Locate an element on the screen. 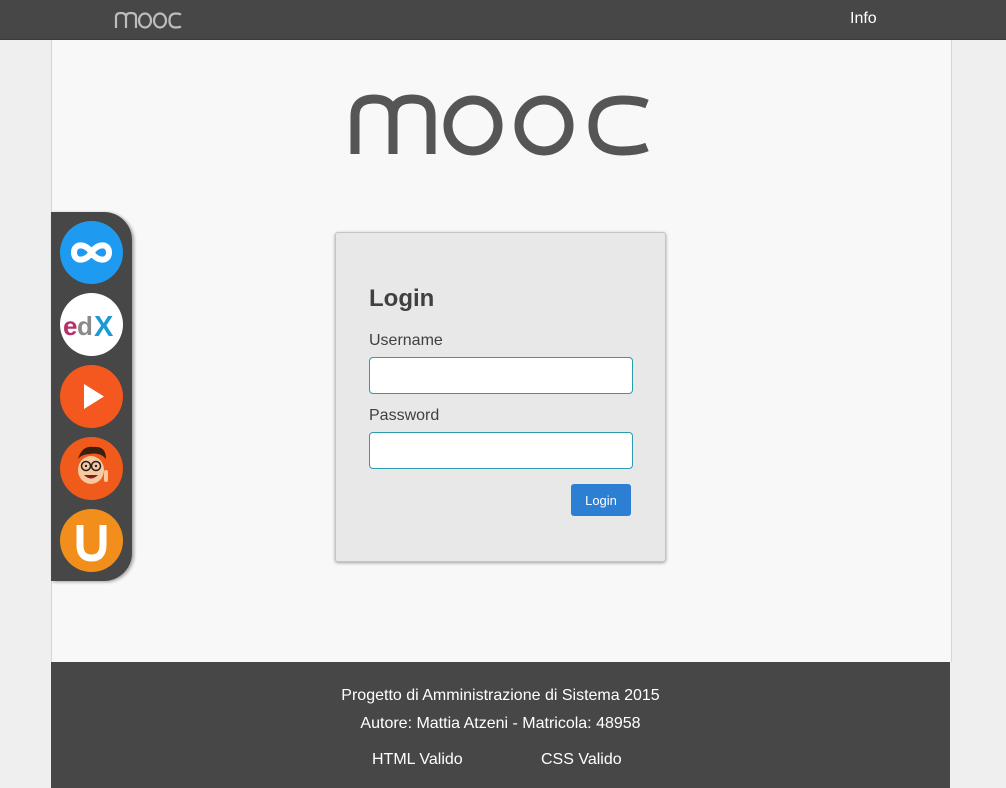 This screenshot has height=788, width=1006. username-label: Username is located at coordinates (406, 340).